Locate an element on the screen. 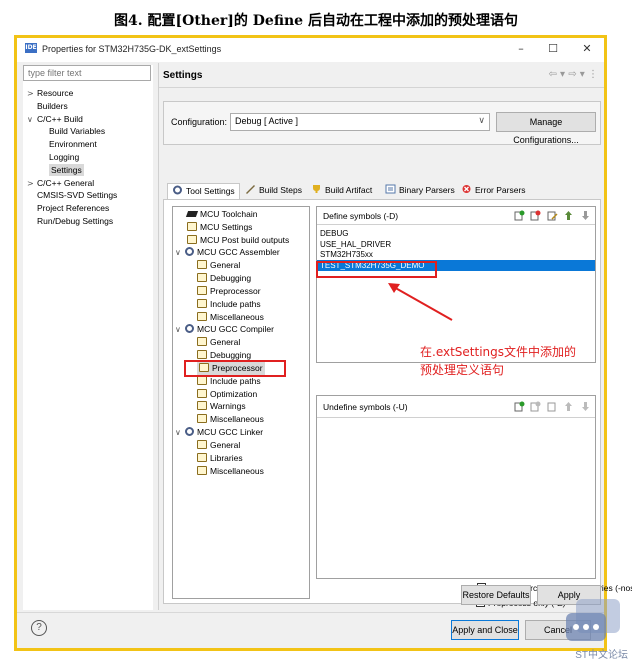 This screenshot has width=632, height=663. tab-build-steps: Build Steps is located at coordinates (273, 191).